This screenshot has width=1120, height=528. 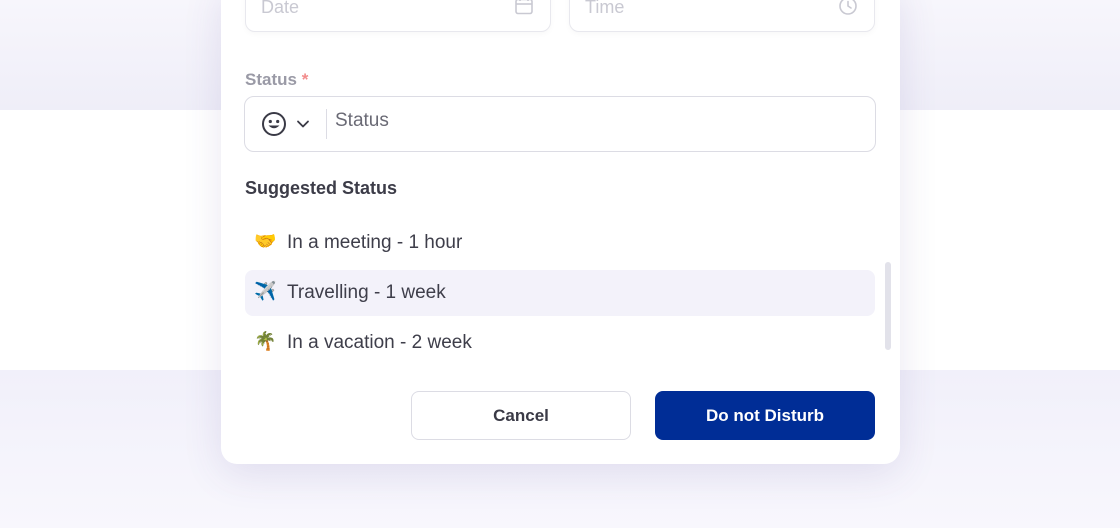 What do you see at coordinates (366, 292) in the screenshot?
I see `suggested-status-label: Travelling - 1 week` at bounding box center [366, 292].